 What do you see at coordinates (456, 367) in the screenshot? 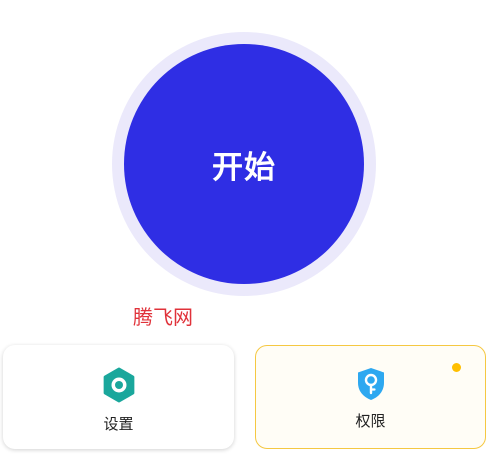
I see `notification-dot` at bounding box center [456, 367].